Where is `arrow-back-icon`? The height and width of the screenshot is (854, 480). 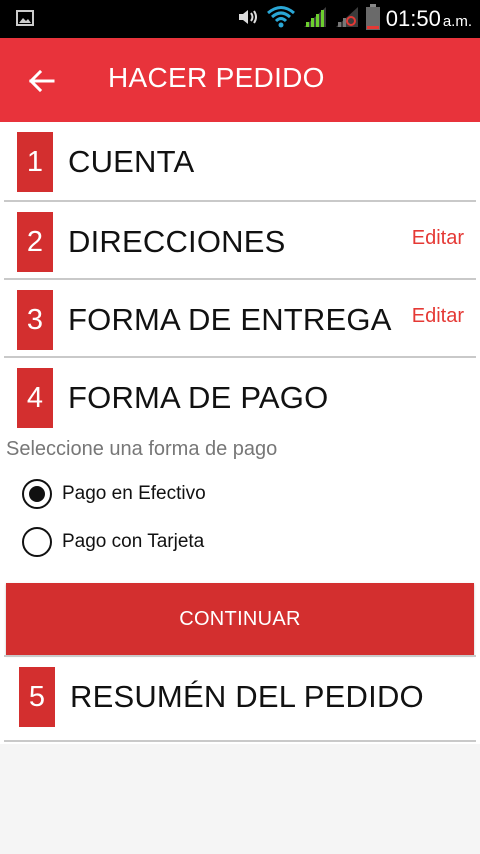 arrow-back-icon is located at coordinates (41, 81).